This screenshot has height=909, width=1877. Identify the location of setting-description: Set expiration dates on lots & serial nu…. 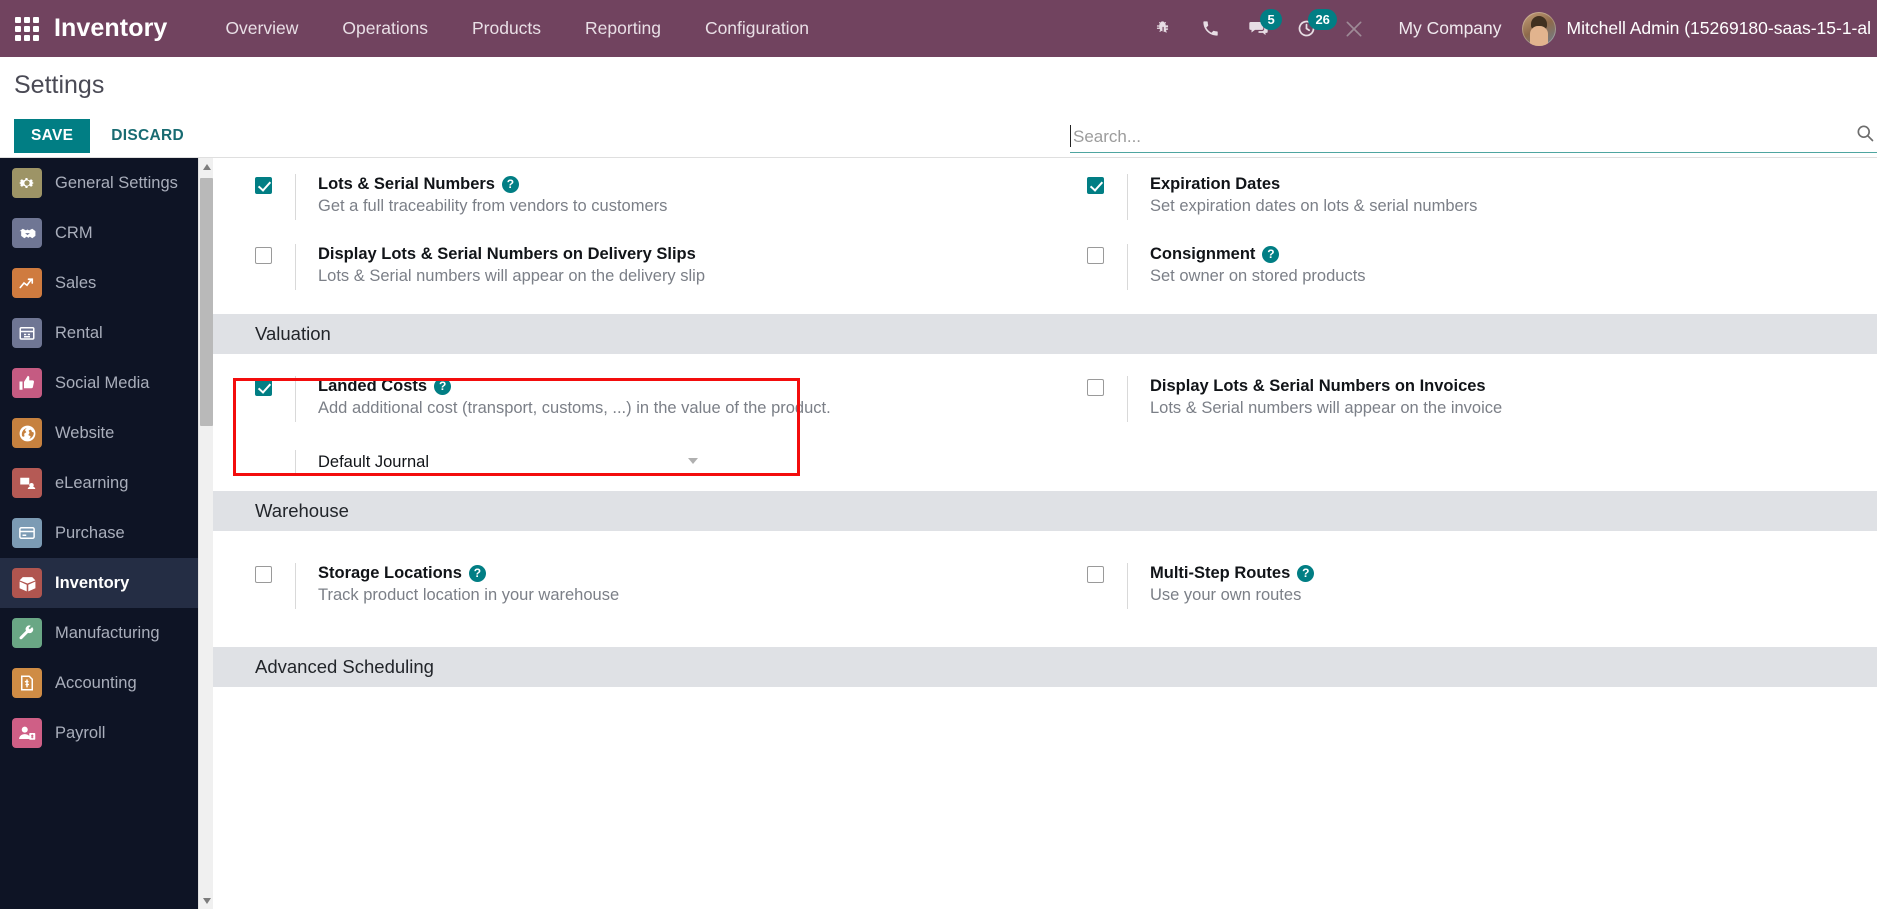
(1314, 205).